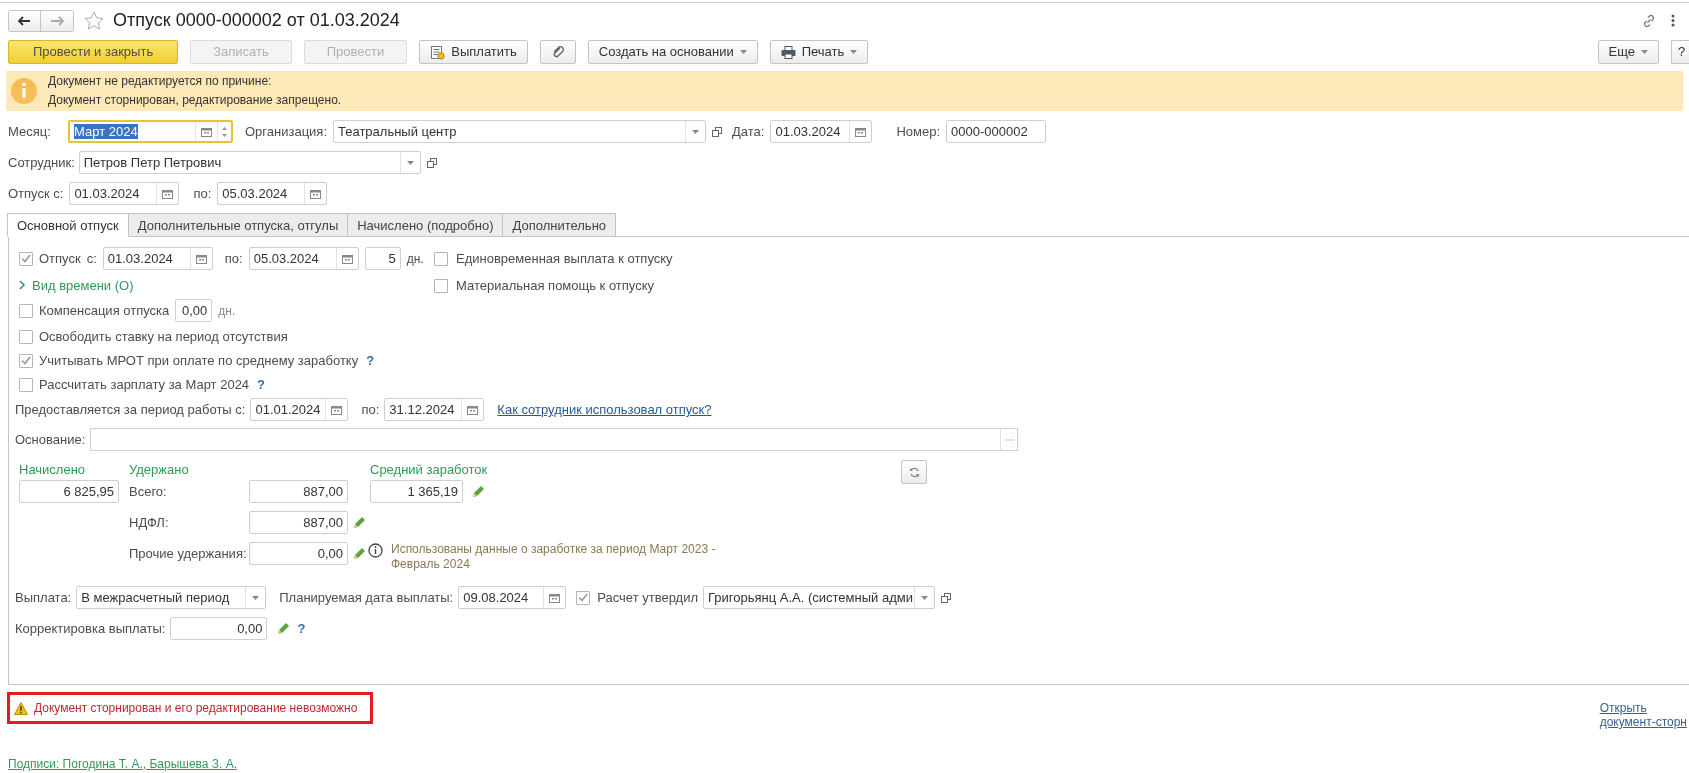  Describe the element at coordinates (160, 82) in the screenshot. I see `notice-text: Документ не редактируется по причине:` at that location.